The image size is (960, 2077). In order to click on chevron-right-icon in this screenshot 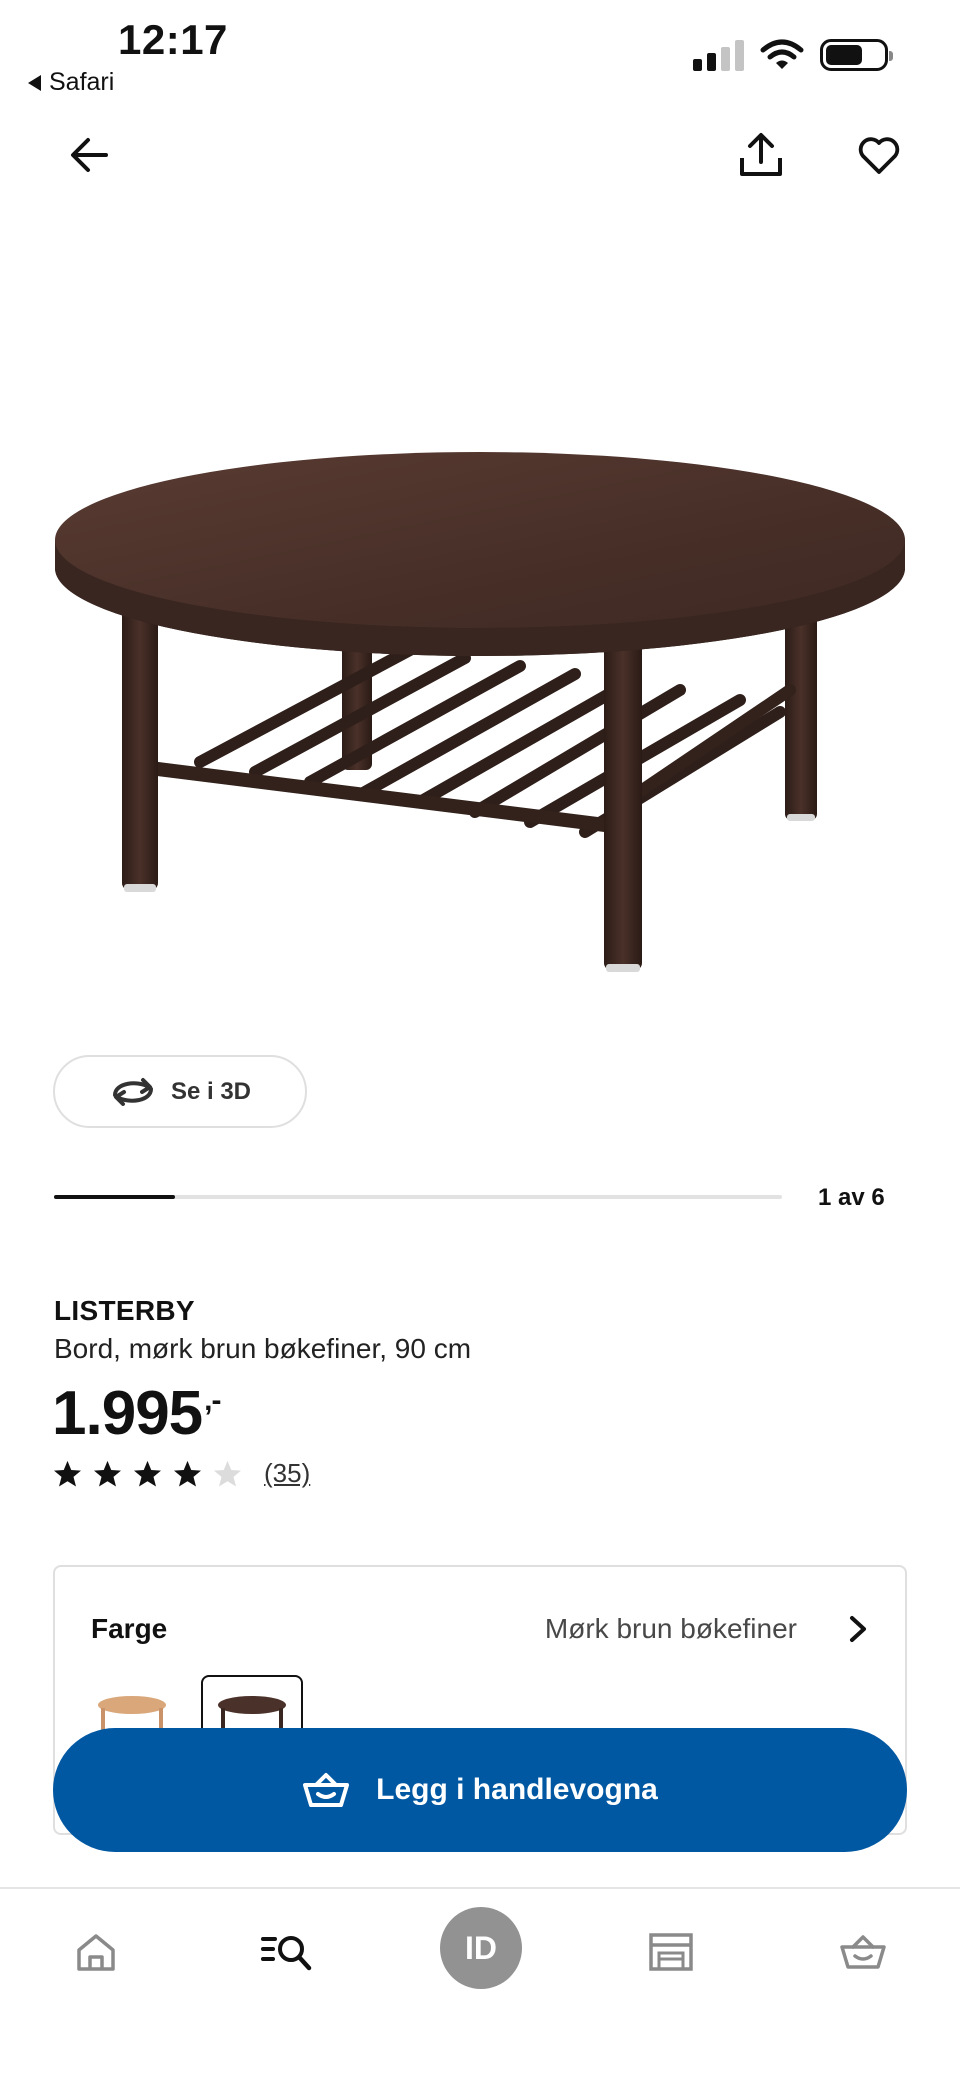, I will do `click(858, 1629)`.